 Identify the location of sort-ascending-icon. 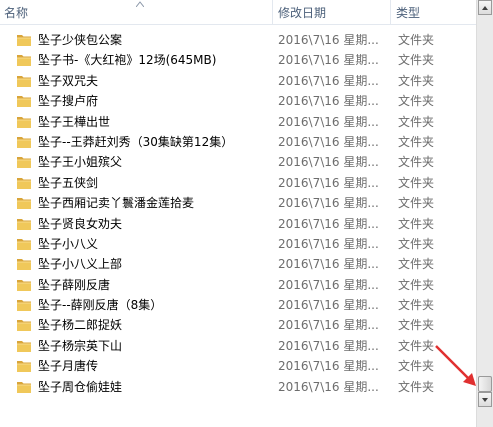
(140, 5).